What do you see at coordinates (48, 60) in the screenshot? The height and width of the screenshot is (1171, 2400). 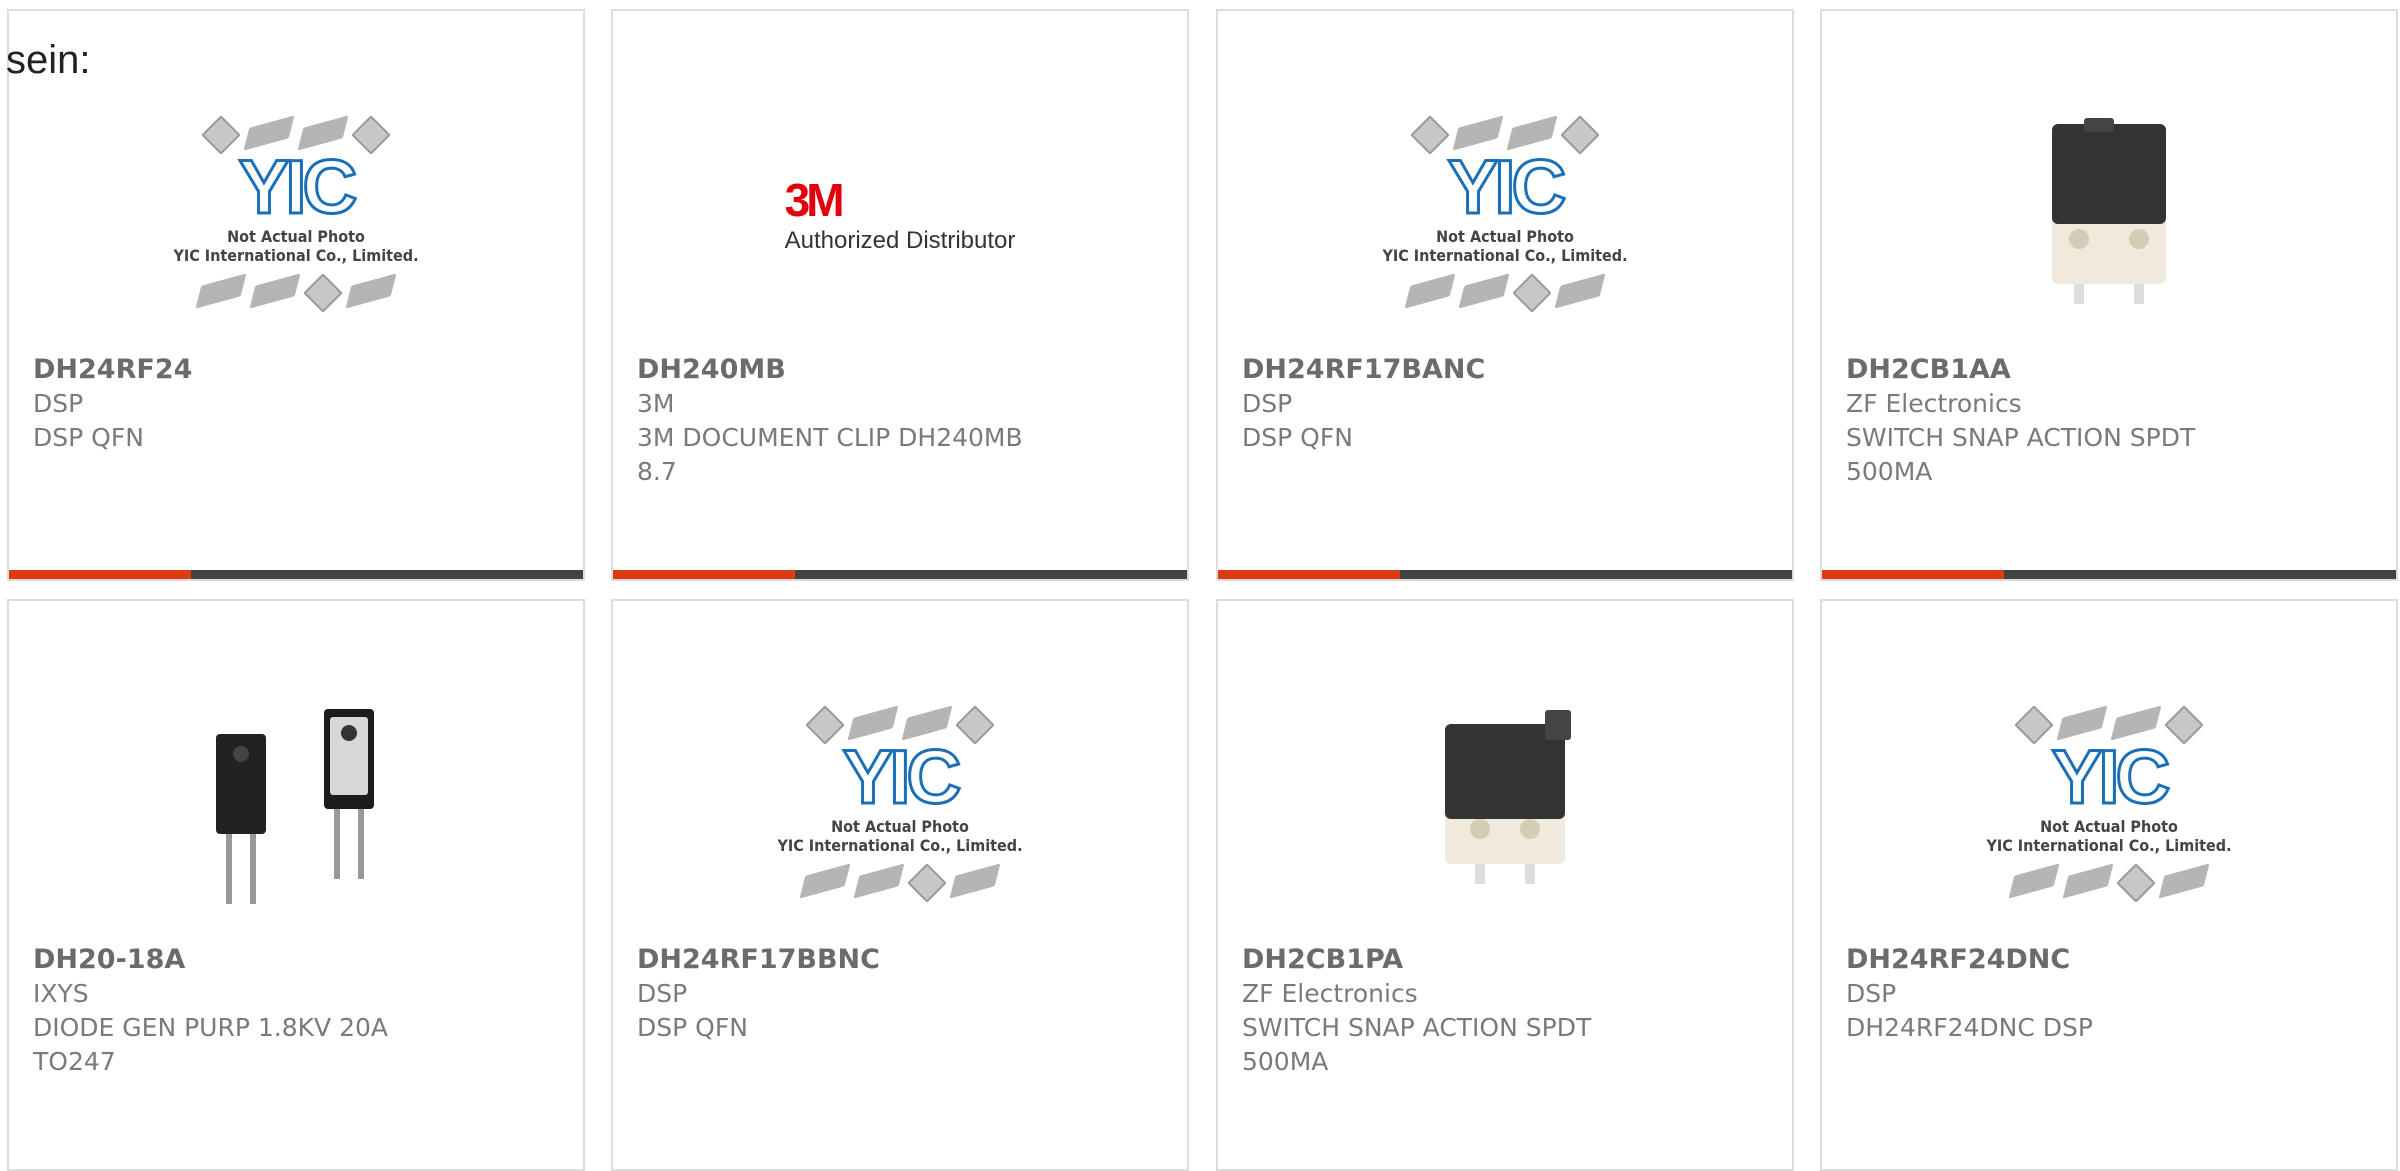 I see `page-text-fragment: sein:` at bounding box center [48, 60].